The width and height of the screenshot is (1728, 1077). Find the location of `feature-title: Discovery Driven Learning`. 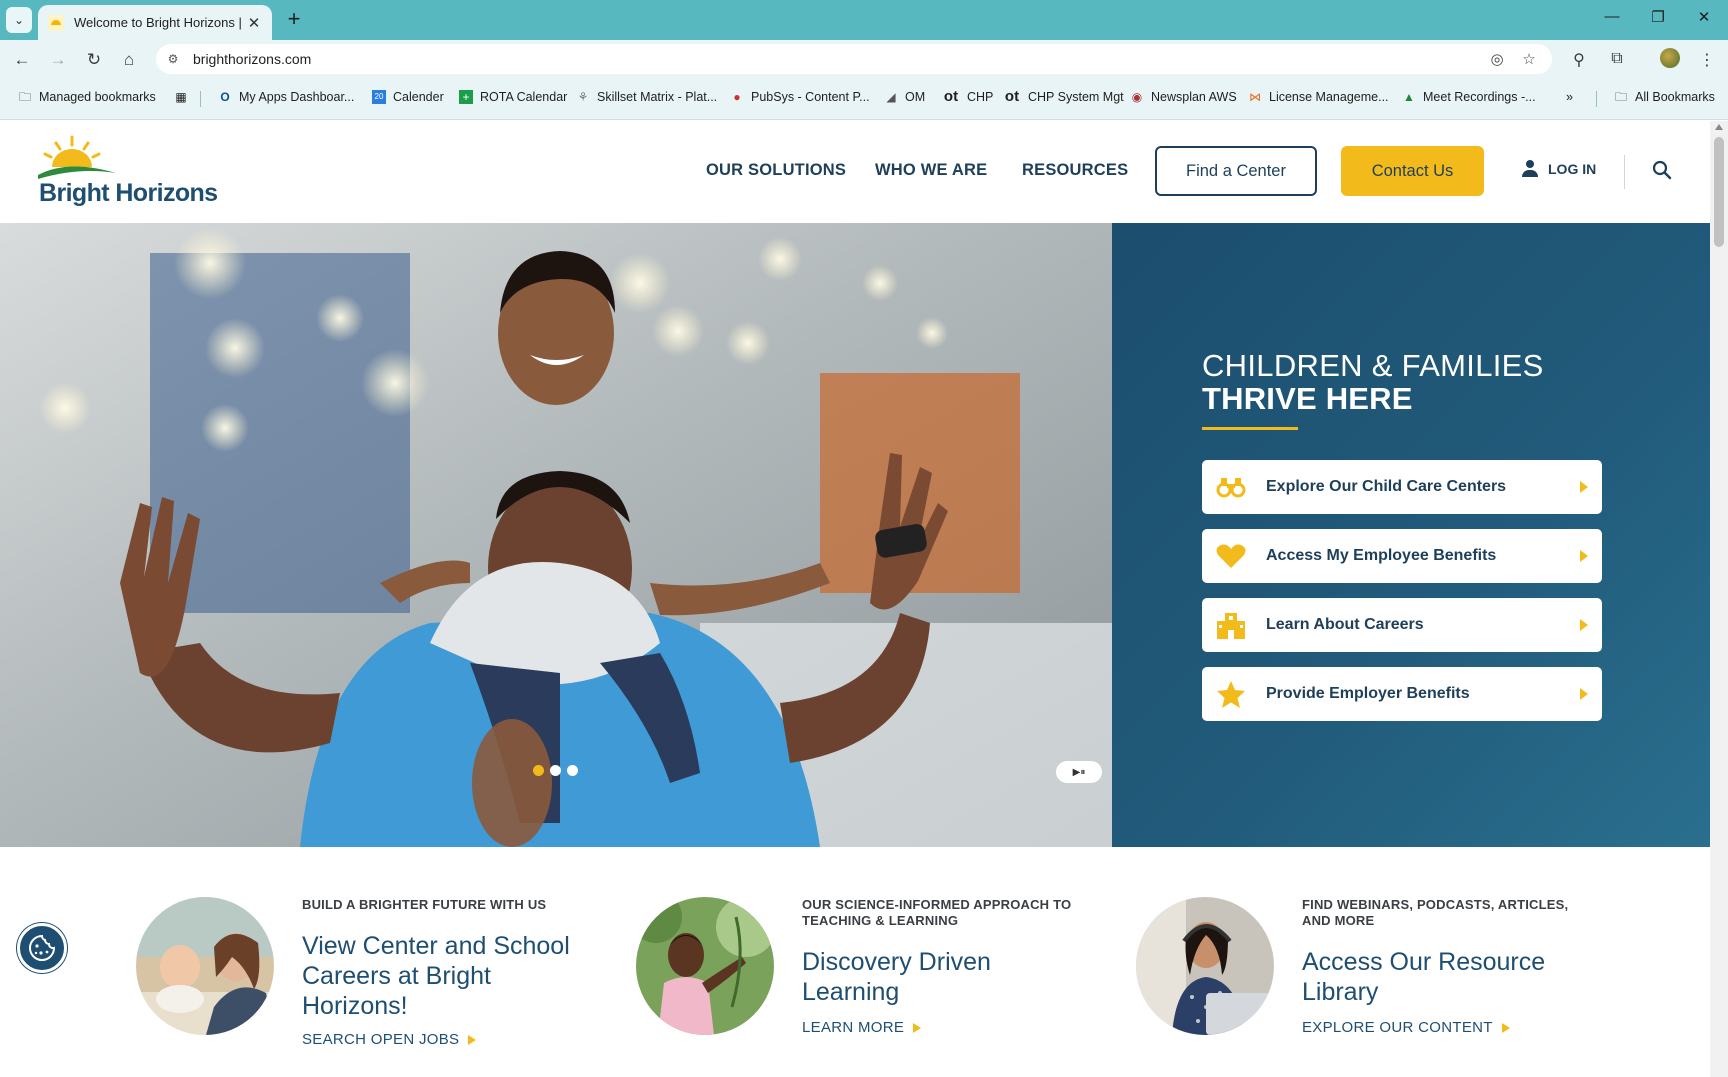

feature-title: Discovery Driven Learning is located at coordinates (947, 977).